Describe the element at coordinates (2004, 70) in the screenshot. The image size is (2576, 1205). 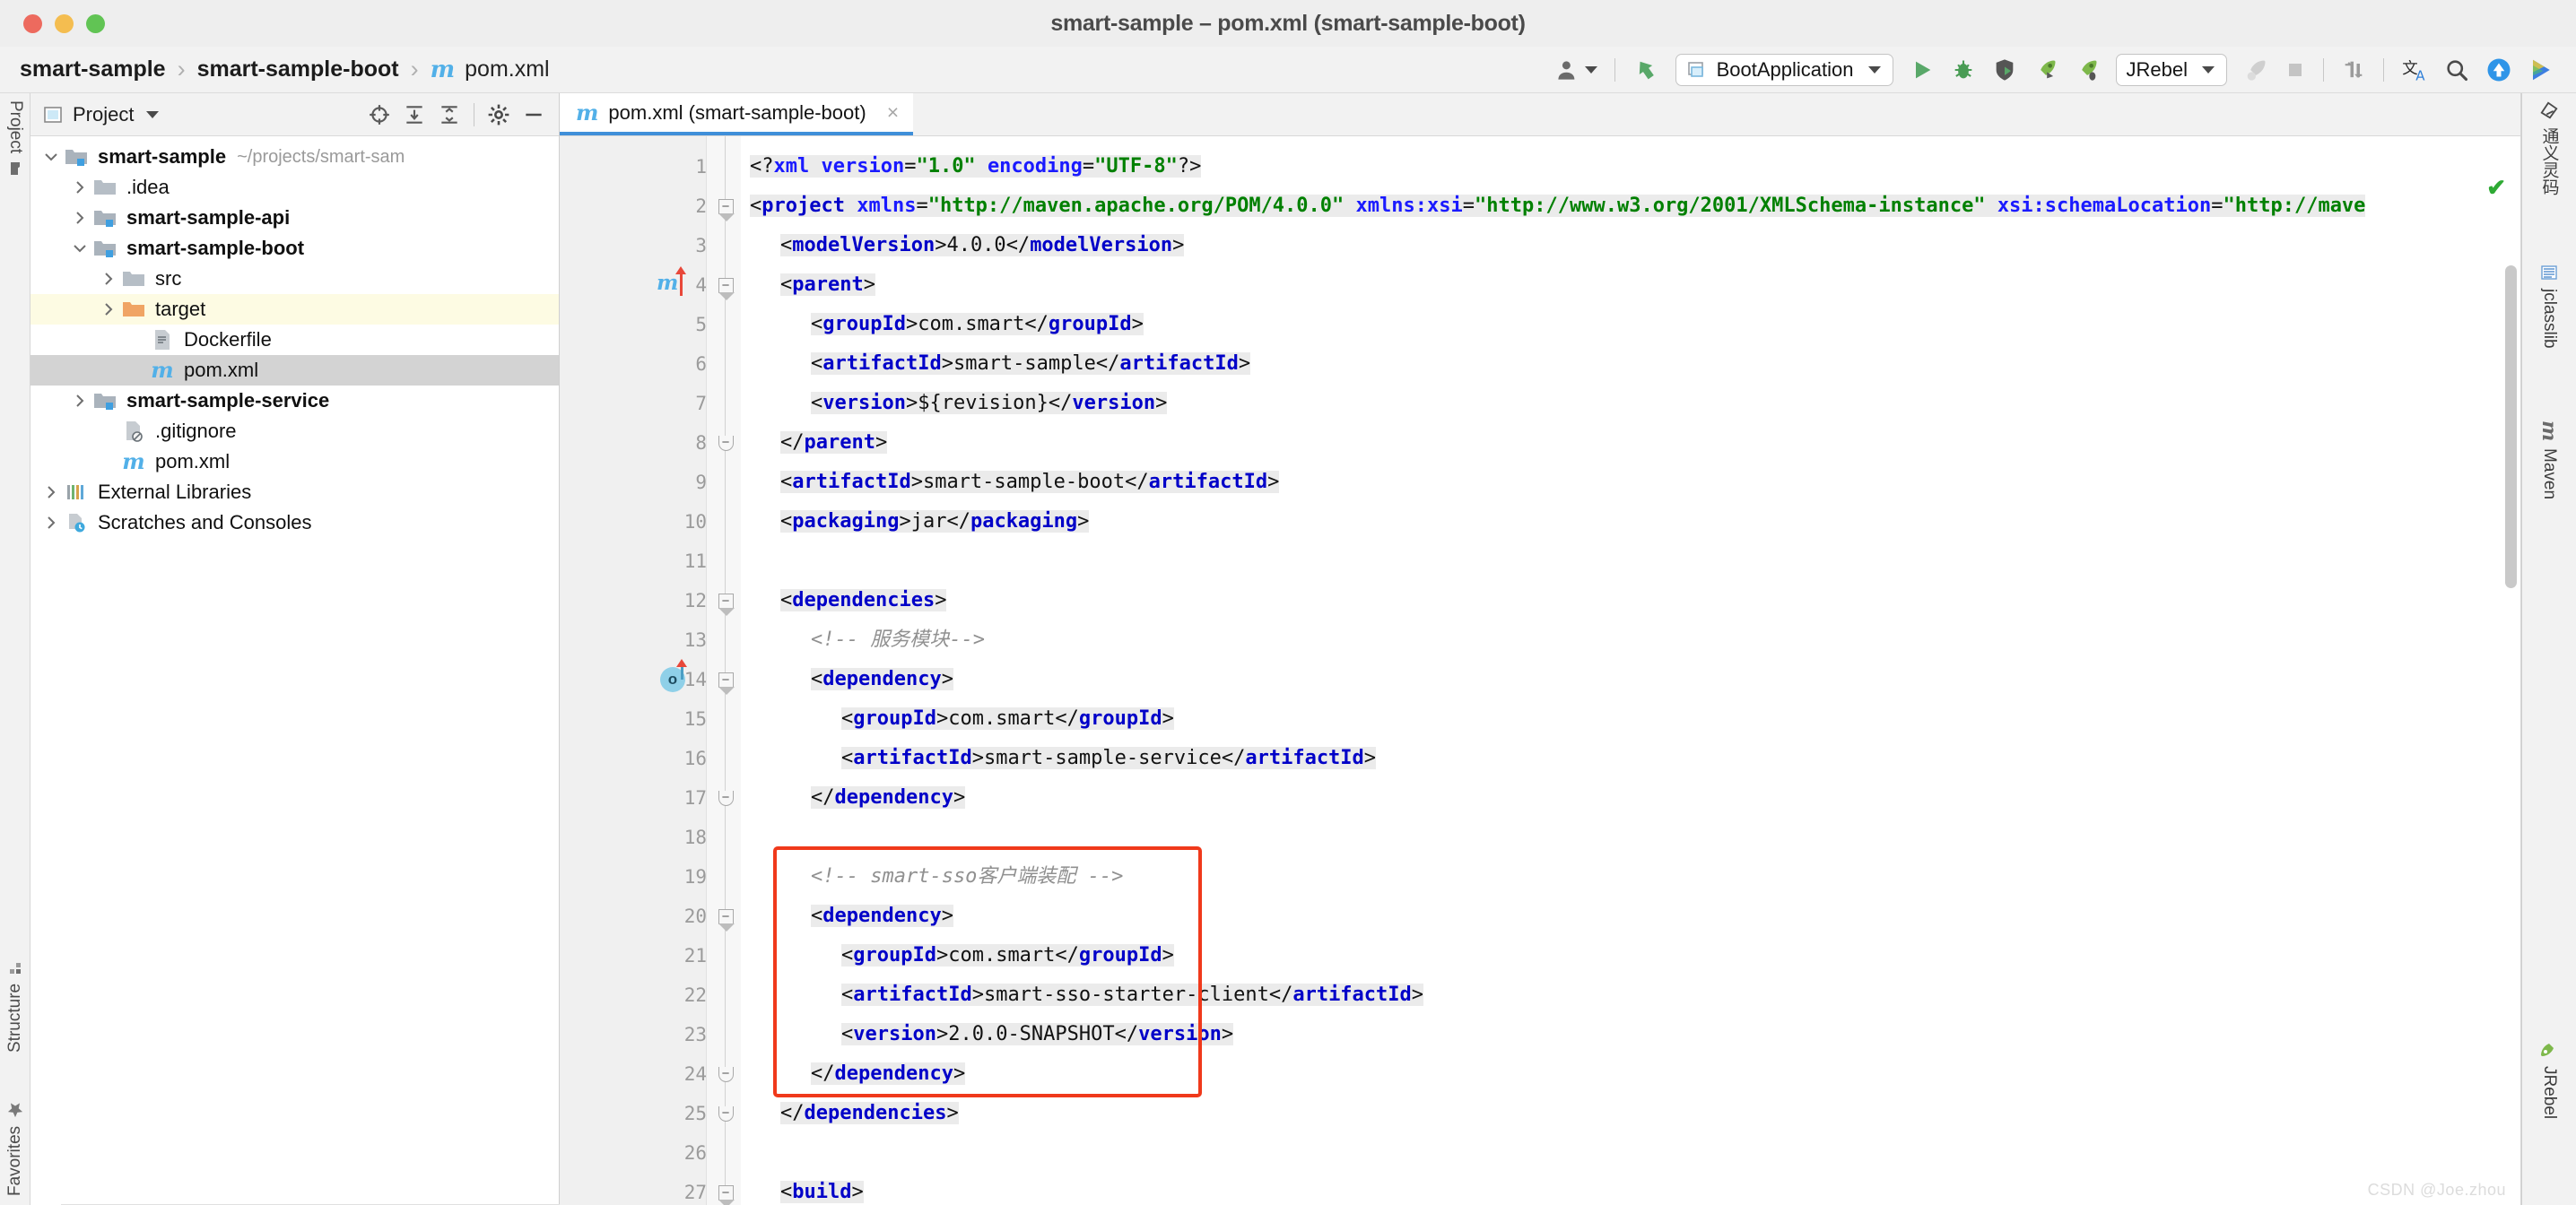
I see `run-with-coverage-button` at that location.